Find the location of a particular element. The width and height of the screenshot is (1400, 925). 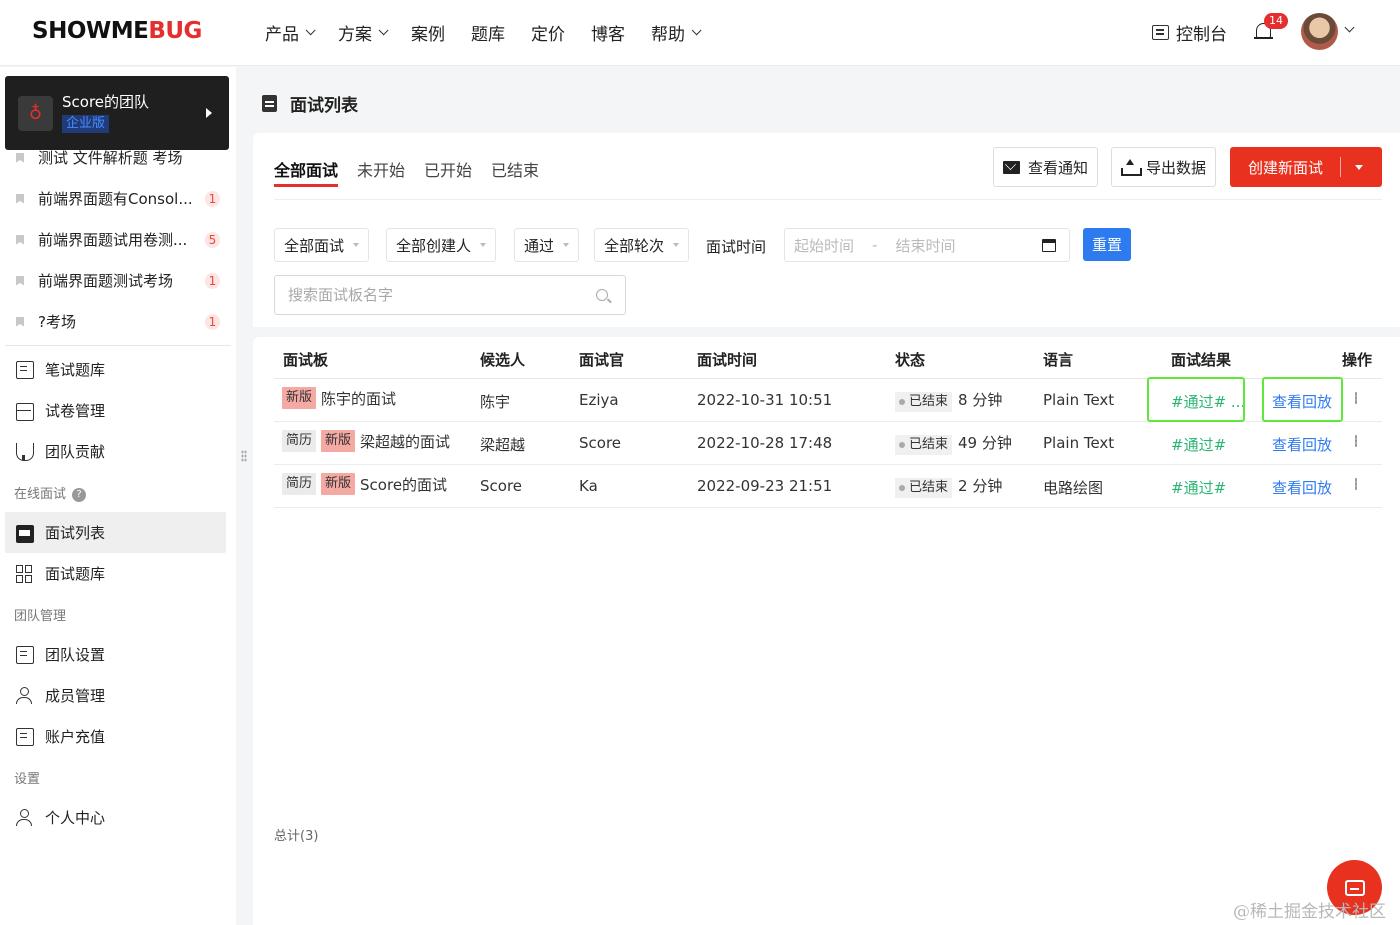

sidebar-item-label: 团队贡献 is located at coordinates (75, 452).